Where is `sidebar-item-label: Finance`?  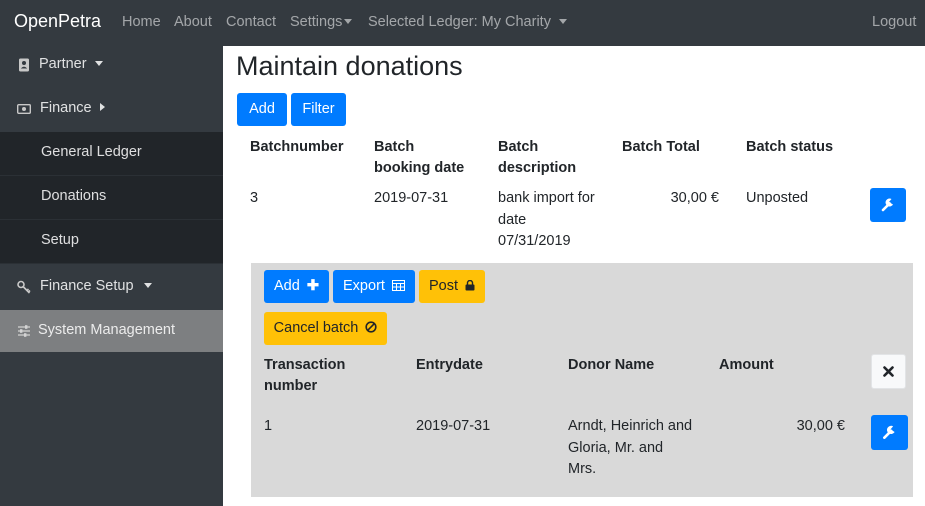 sidebar-item-label: Finance is located at coordinates (66, 108).